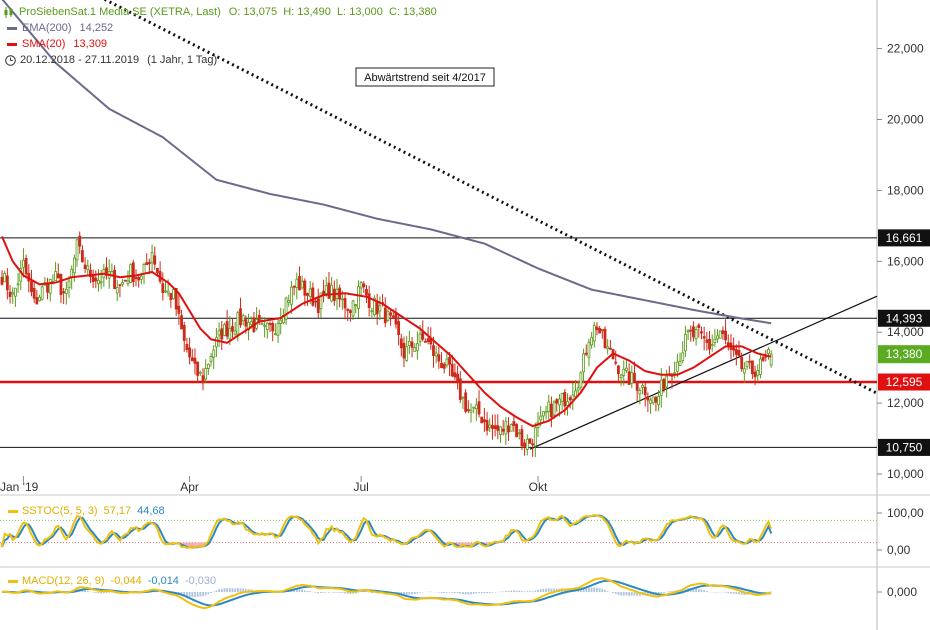 The image size is (930, 630). Describe the element at coordinates (360, 487) in the screenshot. I see `x-tick-label: Jul` at that location.